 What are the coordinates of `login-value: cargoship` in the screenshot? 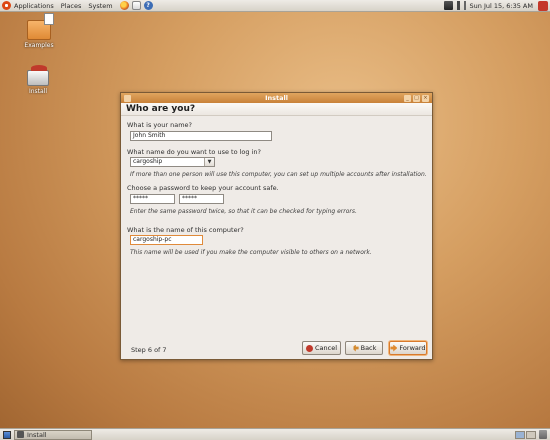 It's located at (148, 161).